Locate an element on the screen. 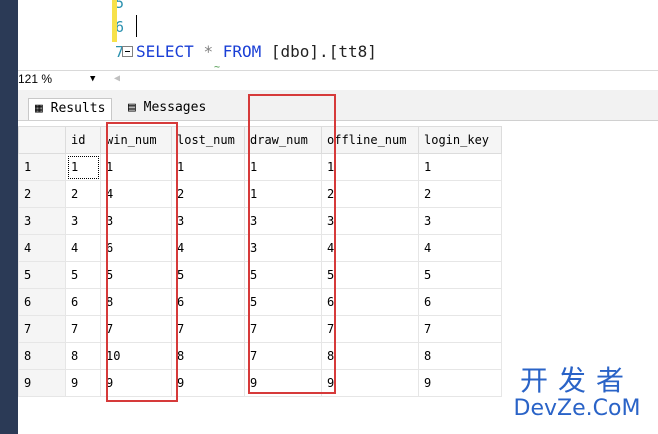  row-number-cell: 9 is located at coordinates (42, 383).